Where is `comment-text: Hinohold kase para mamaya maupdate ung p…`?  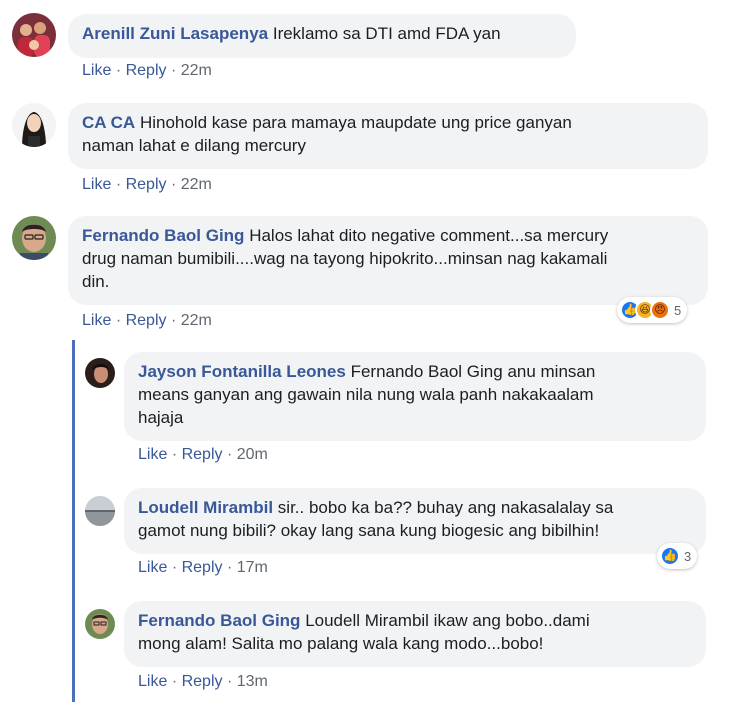
comment-text: Hinohold kase para mamaya maupdate ung p… is located at coordinates (355, 122).